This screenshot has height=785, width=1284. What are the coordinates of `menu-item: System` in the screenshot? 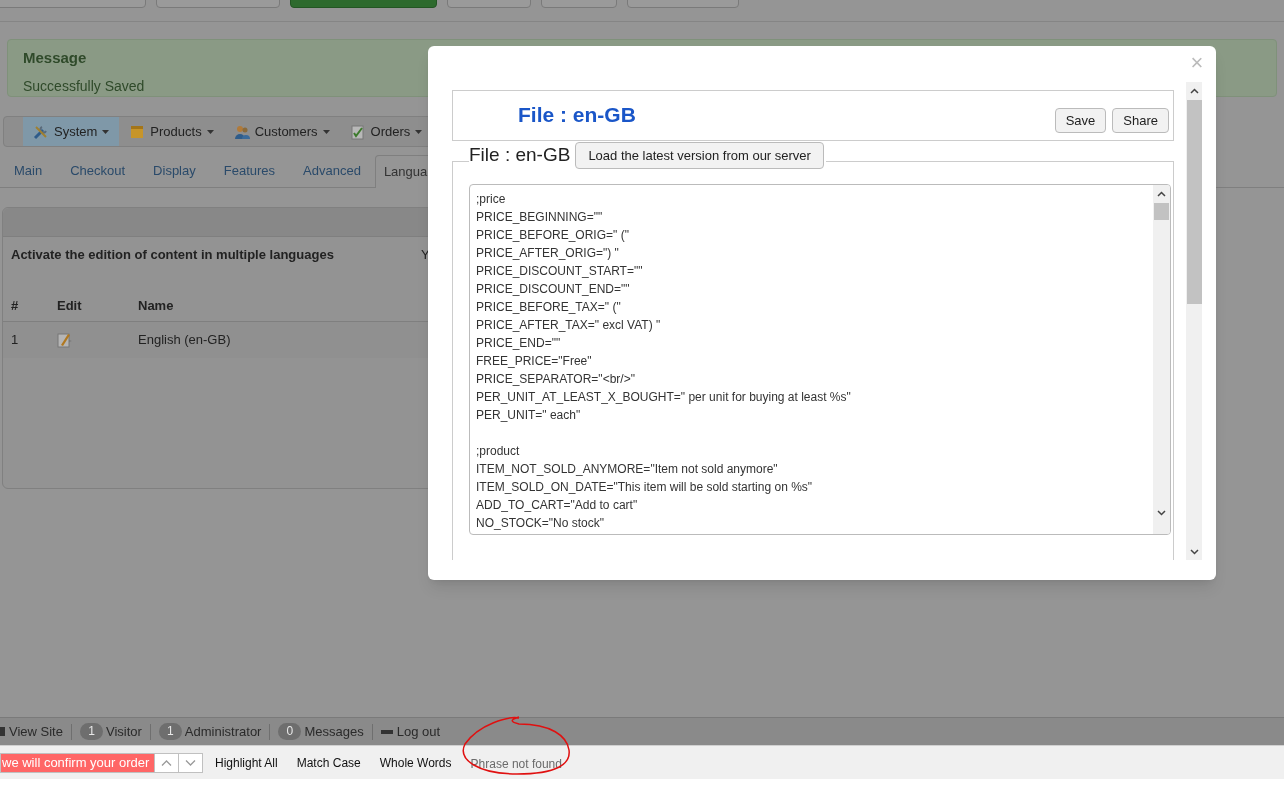 It's located at (71, 131).